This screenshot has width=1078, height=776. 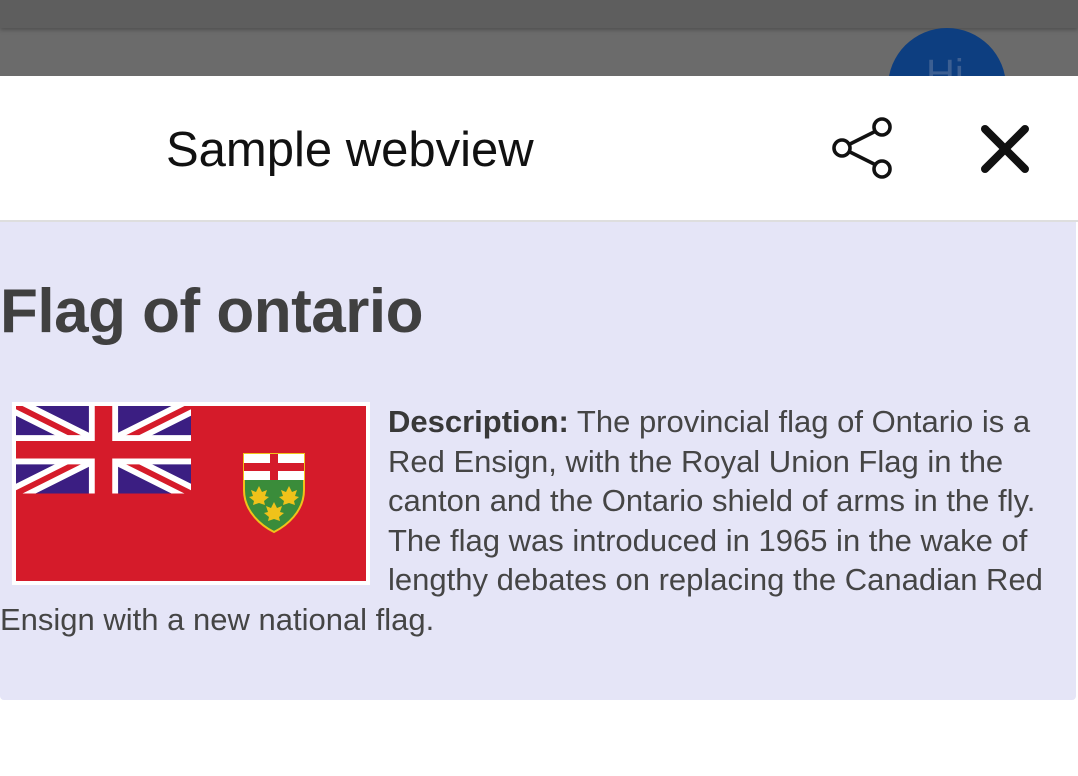 What do you see at coordinates (478, 421) in the screenshot?
I see `description-label: Description:` at bounding box center [478, 421].